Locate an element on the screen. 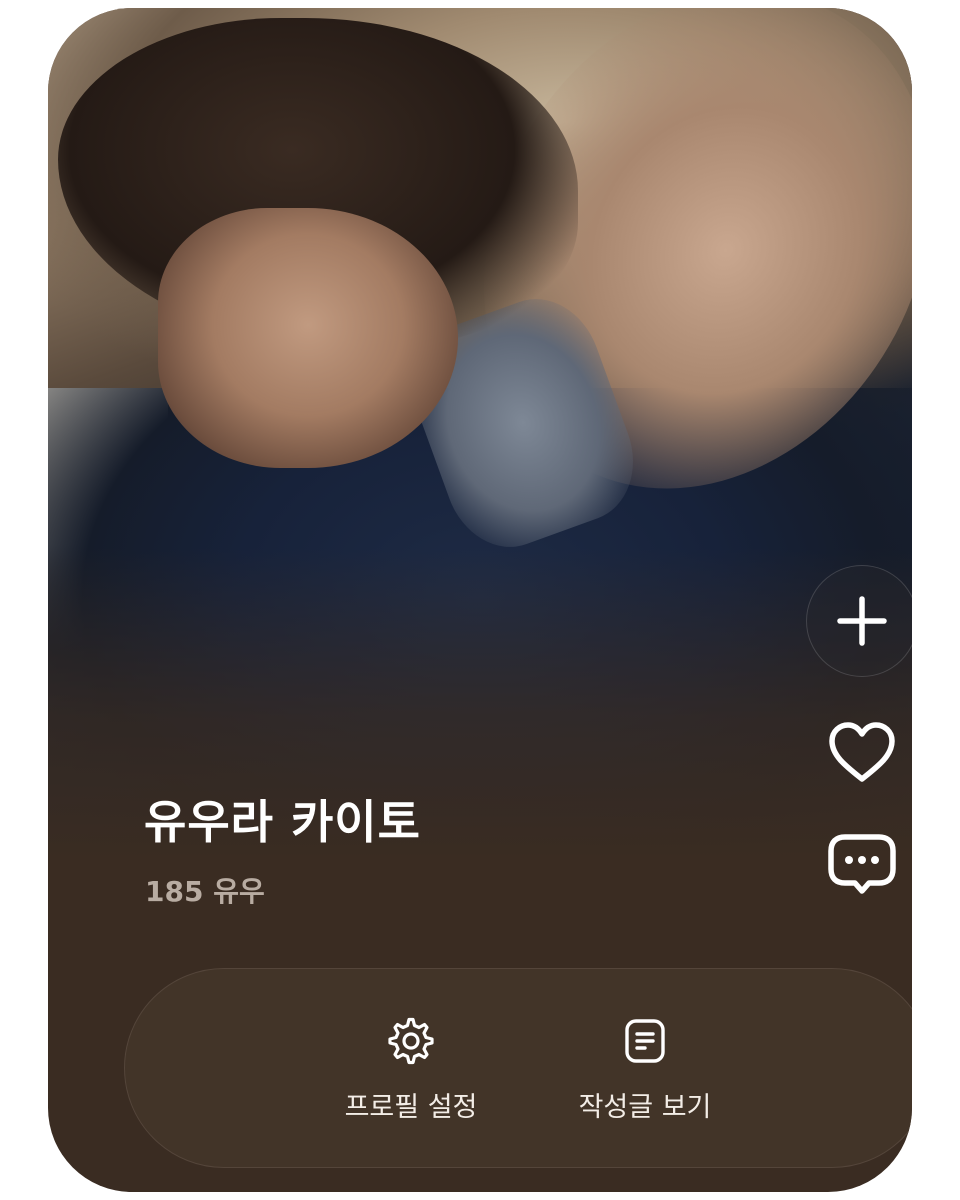 The height and width of the screenshot is (1200, 960). chat-bubble-icon is located at coordinates (862, 864).